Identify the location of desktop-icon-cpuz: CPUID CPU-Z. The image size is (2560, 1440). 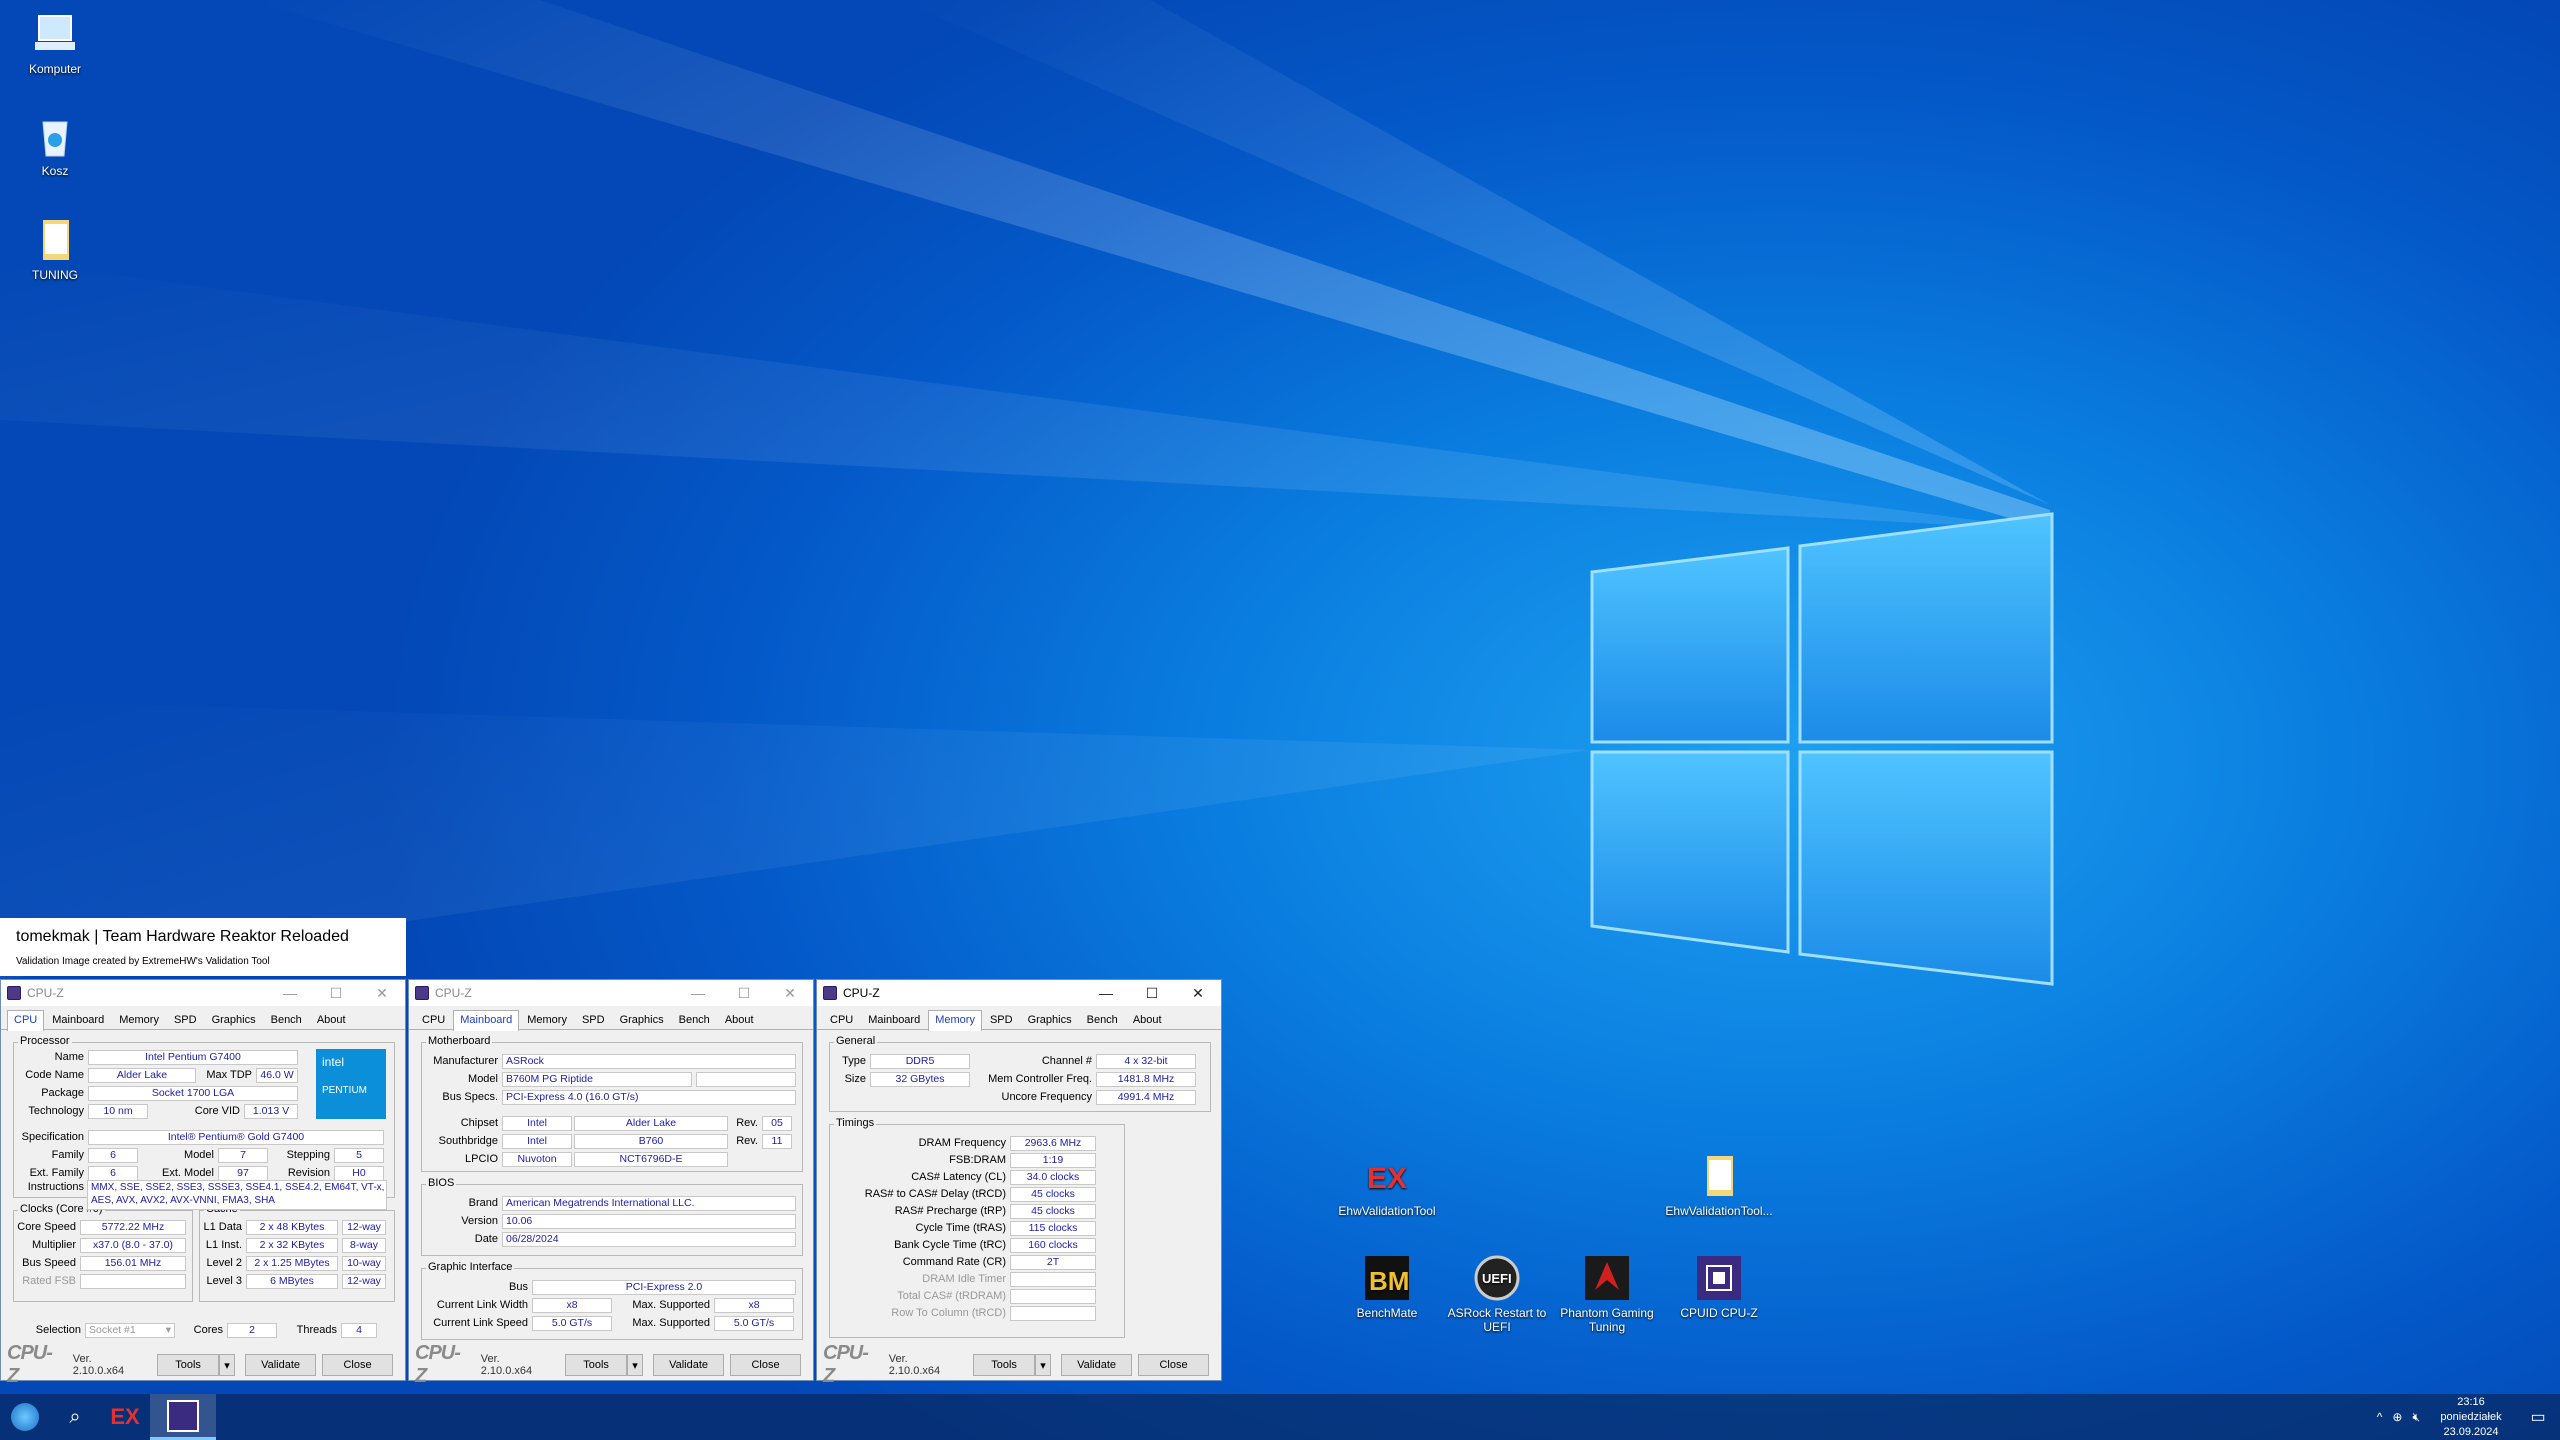
(1719, 1287).